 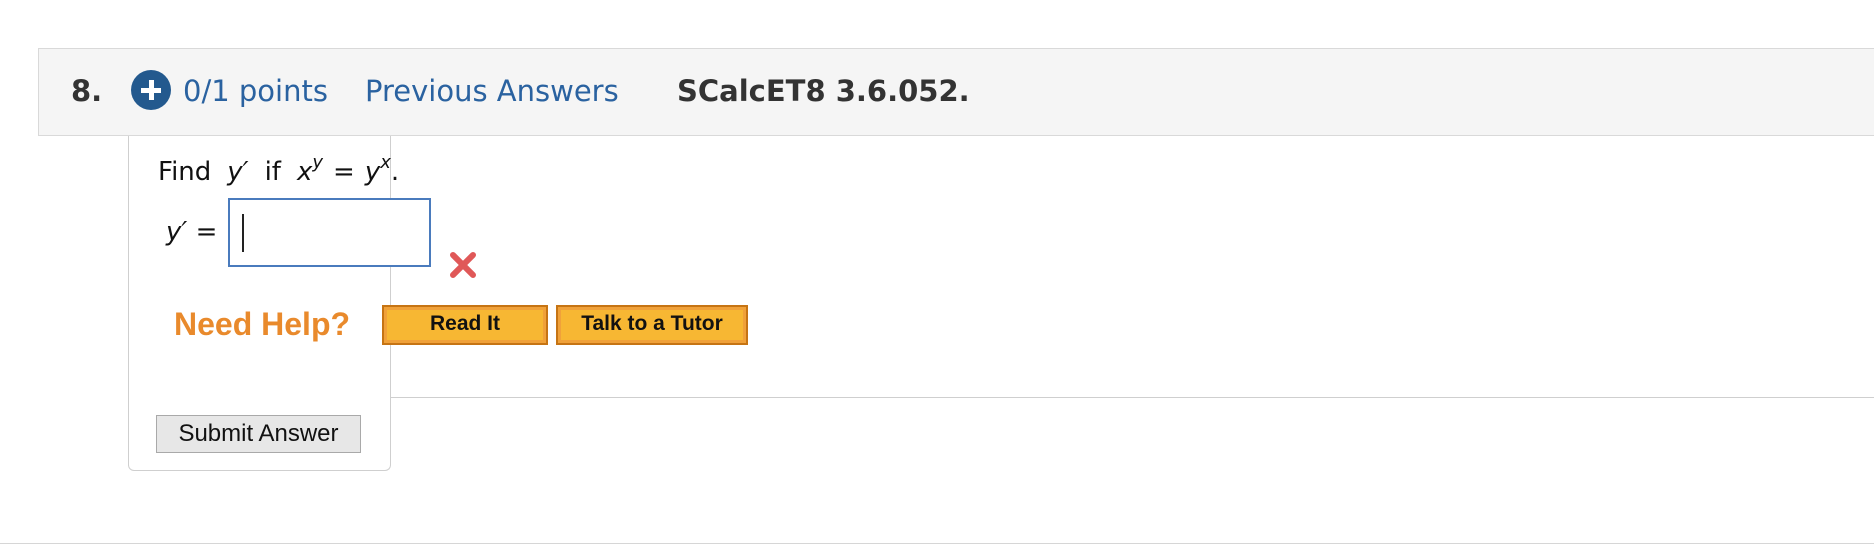 I want to click on prompt-if: if, so click(x=272, y=172).